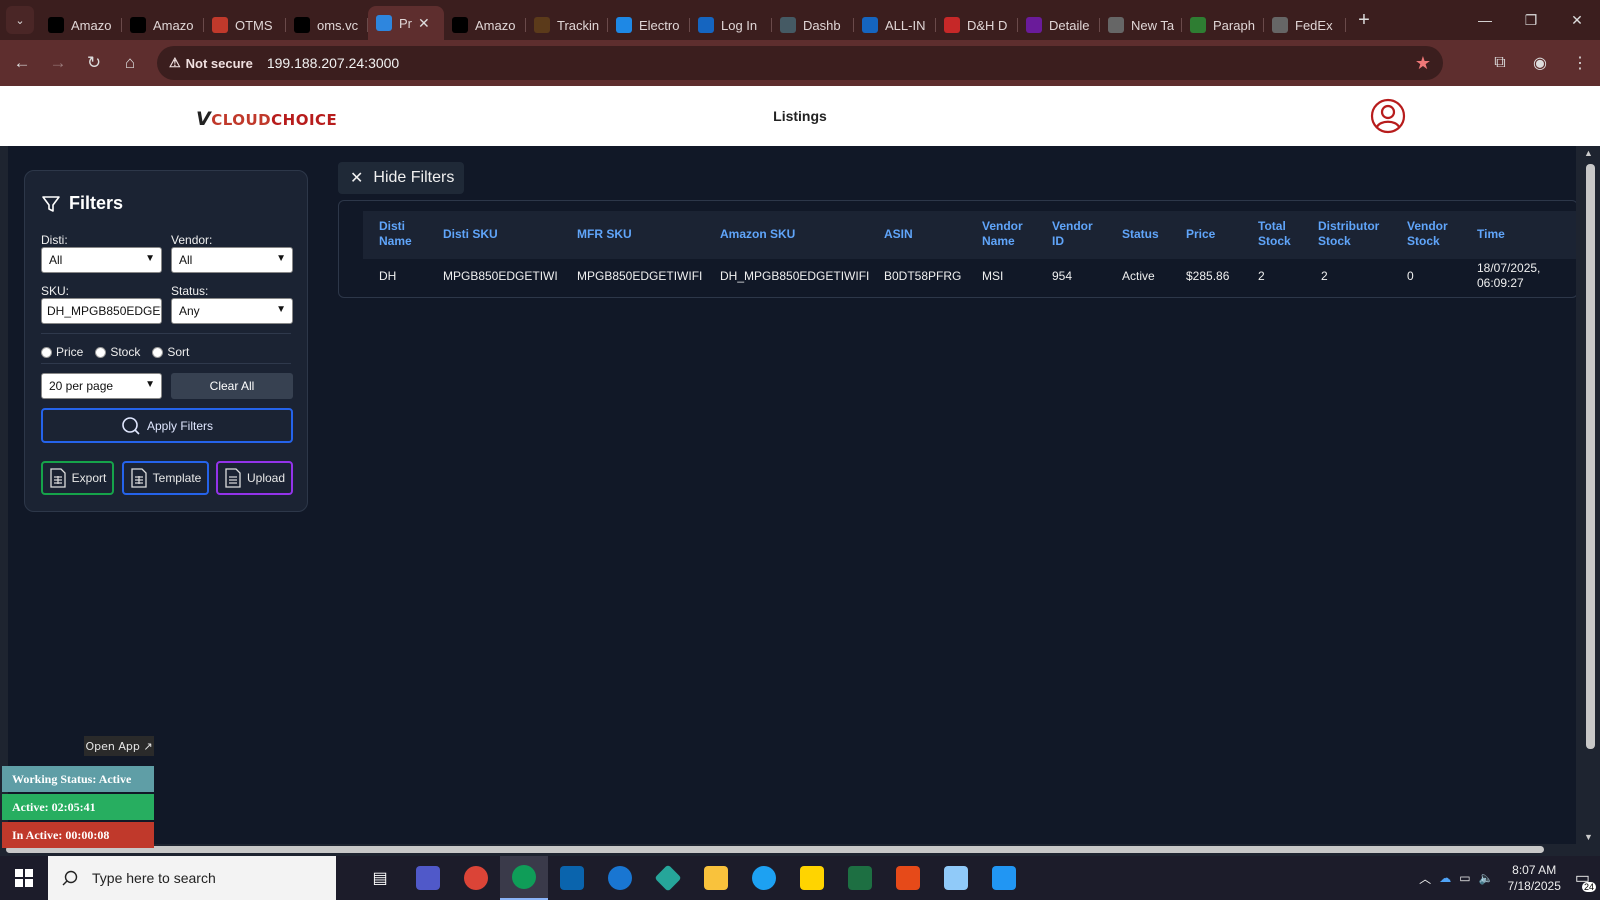 This screenshot has height=900, width=1600. What do you see at coordinates (1533, 878) in the screenshot?
I see `clock: 8:07 AM 7/18/2025` at bounding box center [1533, 878].